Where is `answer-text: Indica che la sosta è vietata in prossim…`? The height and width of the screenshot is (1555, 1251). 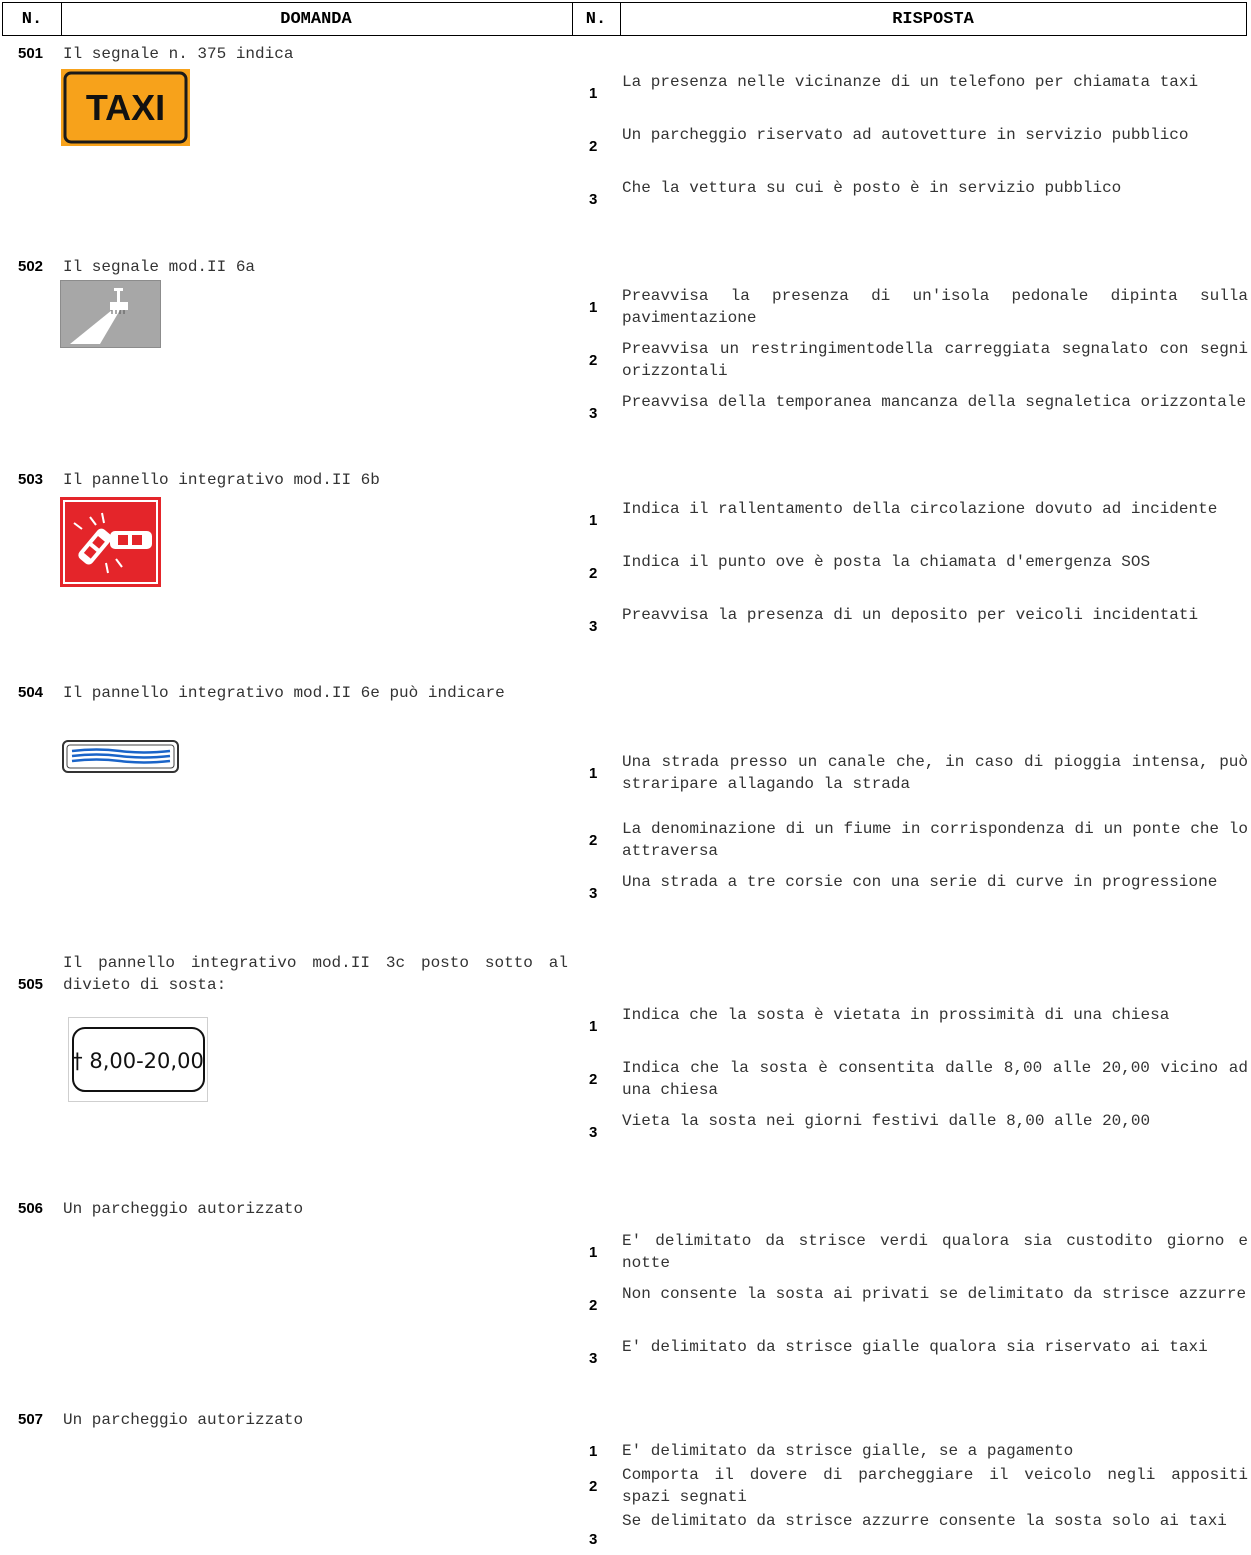 answer-text: Indica che la sosta è vietata in prossim… is located at coordinates (896, 1015).